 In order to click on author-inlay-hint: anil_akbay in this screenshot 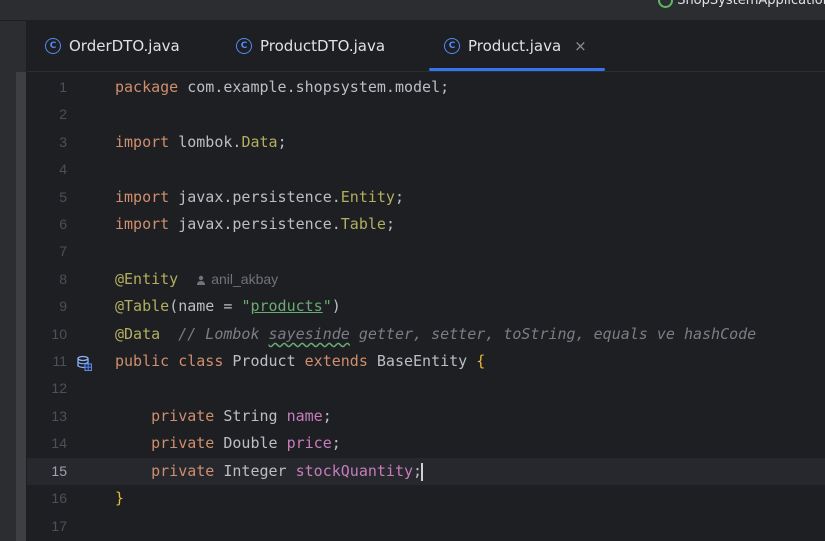, I will do `click(237, 279)`.